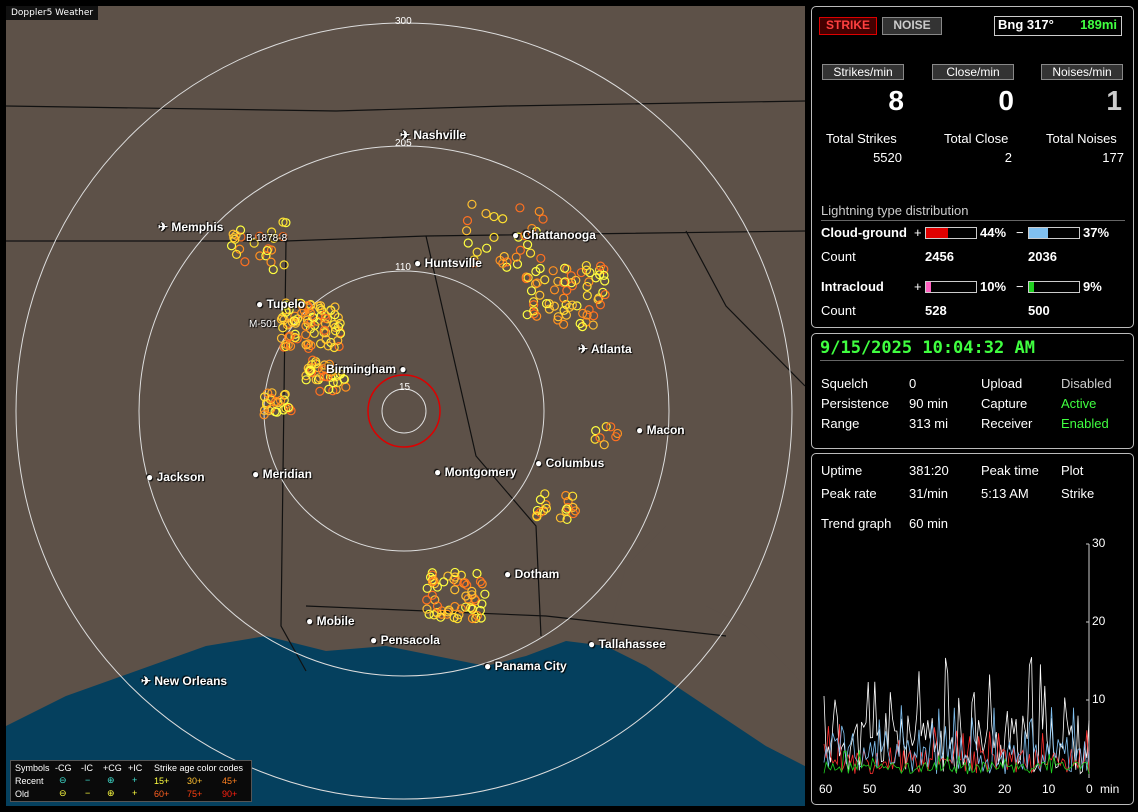 The width and height of the screenshot is (1138, 812). I want to click on strike-button: STRIKE, so click(848, 26).